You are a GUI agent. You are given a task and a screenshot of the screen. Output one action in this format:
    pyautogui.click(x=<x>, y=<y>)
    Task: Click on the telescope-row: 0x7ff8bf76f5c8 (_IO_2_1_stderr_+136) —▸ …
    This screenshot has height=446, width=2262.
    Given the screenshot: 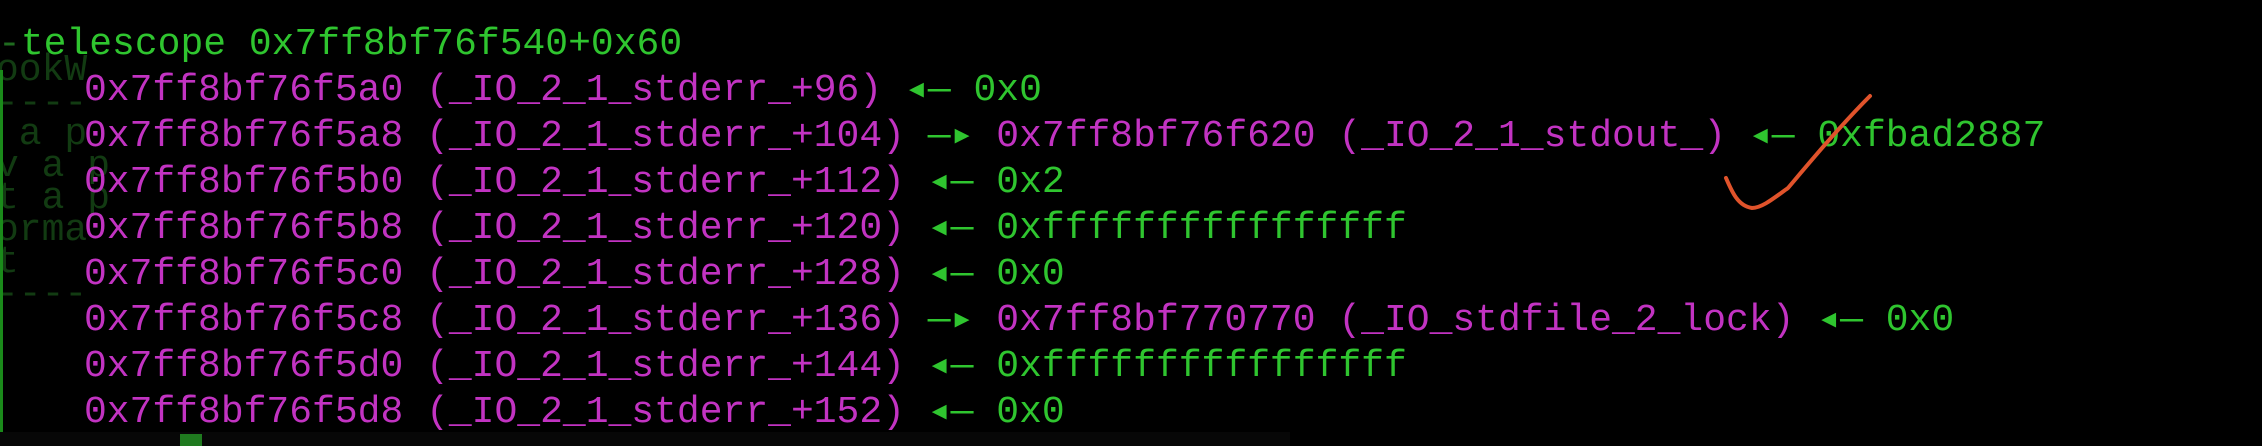 What is the action you would take?
    pyautogui.click(x=1019, y=321)
    